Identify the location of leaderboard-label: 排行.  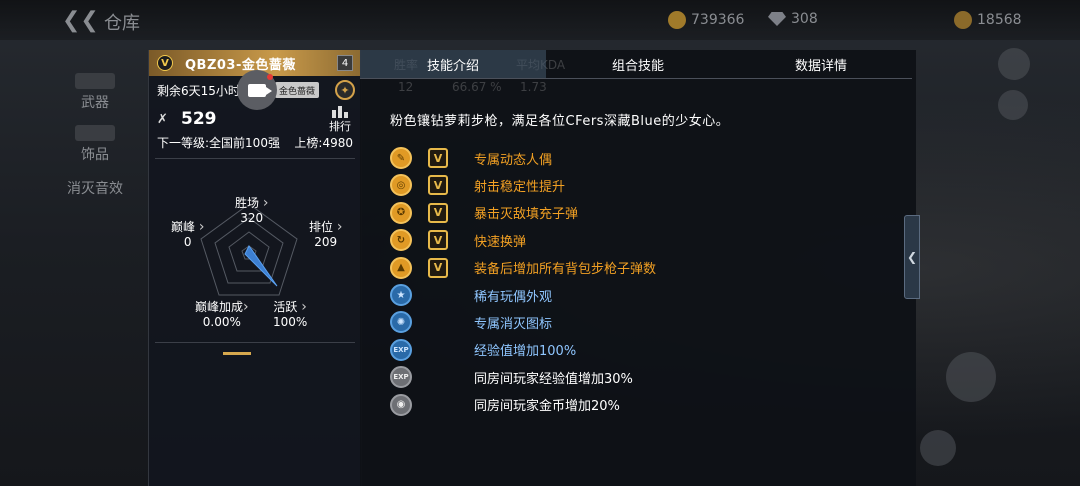
(340, 126).